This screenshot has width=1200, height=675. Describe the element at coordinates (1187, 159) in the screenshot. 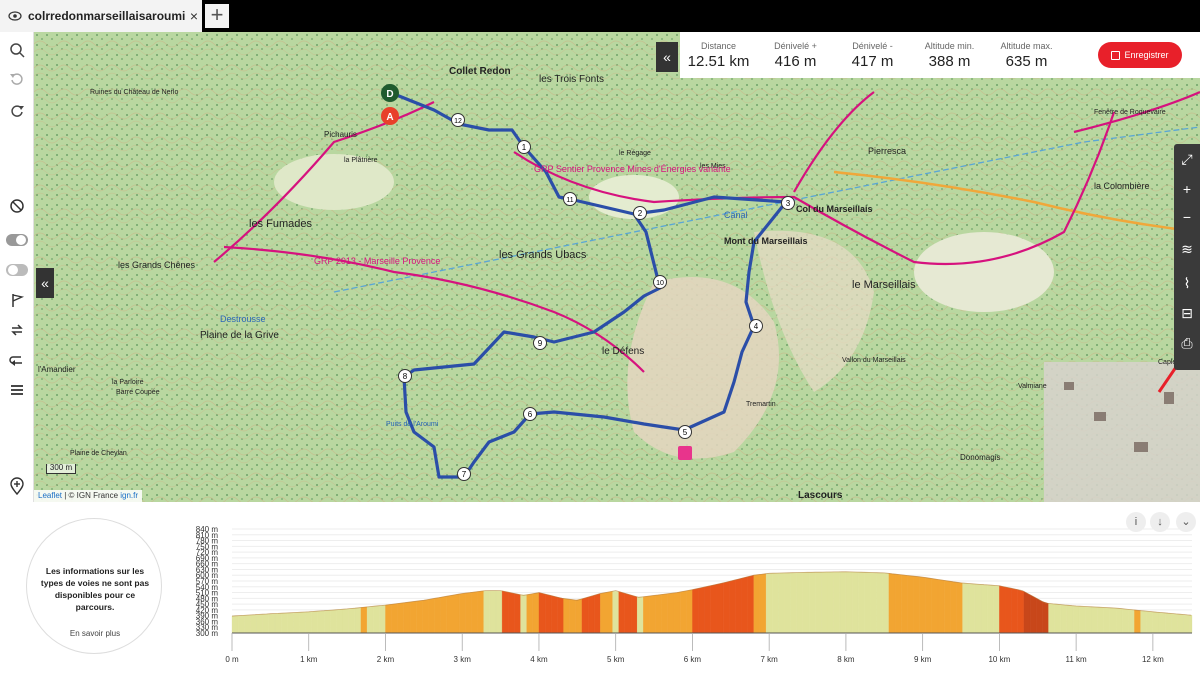

I see `fullscreen-icon: ⤢` at that location.